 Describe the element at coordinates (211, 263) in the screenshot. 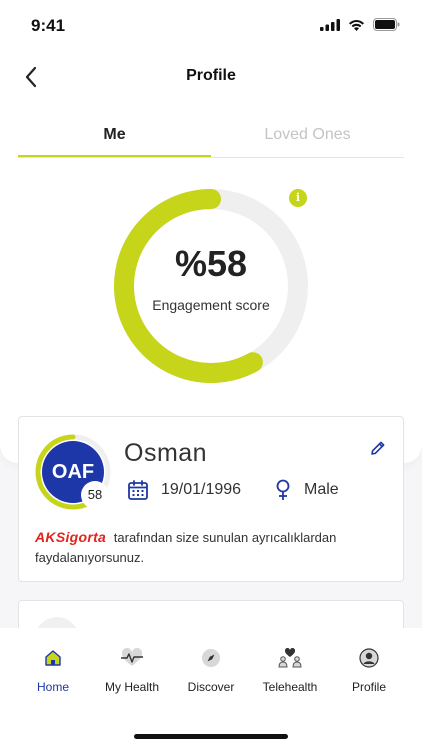

I see `engagement-value: %58` at that location.